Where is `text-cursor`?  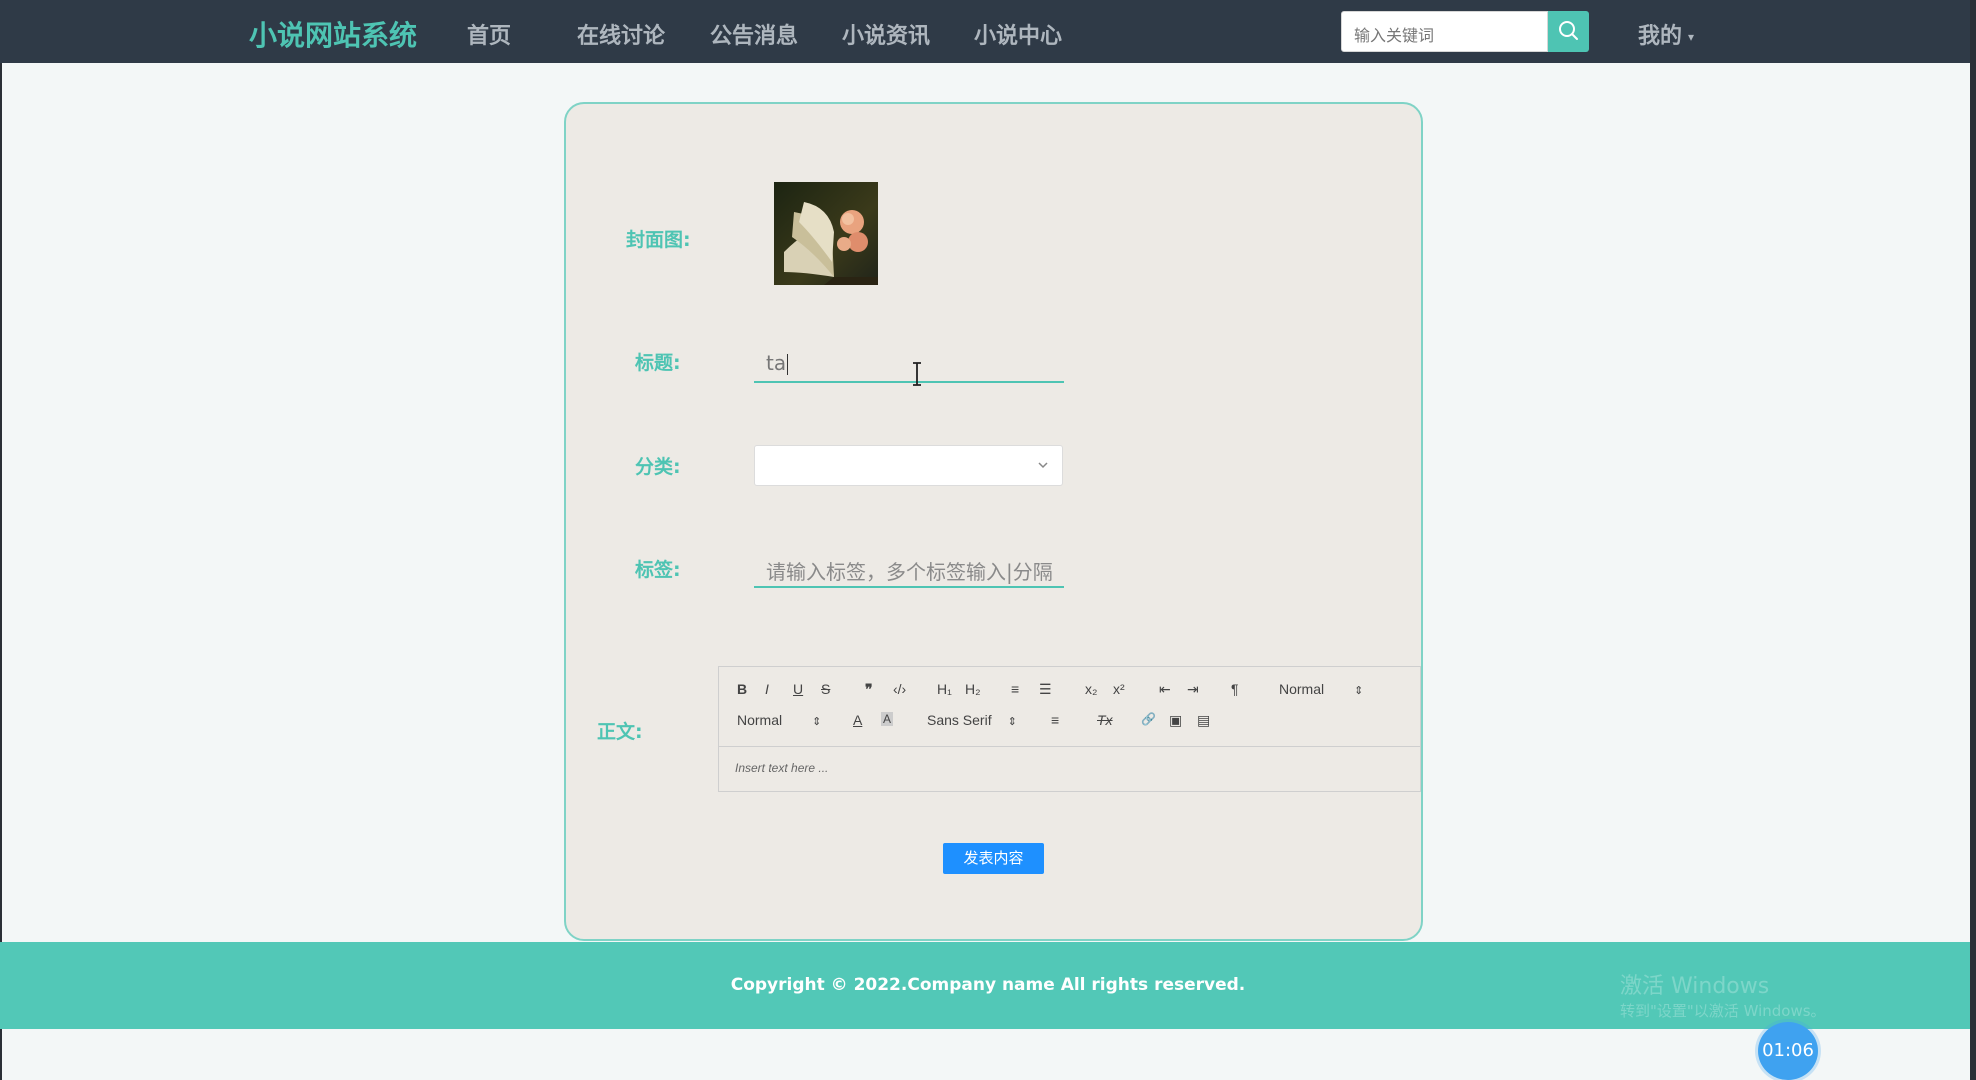
text-cursor is located at coordinates (788, 364).